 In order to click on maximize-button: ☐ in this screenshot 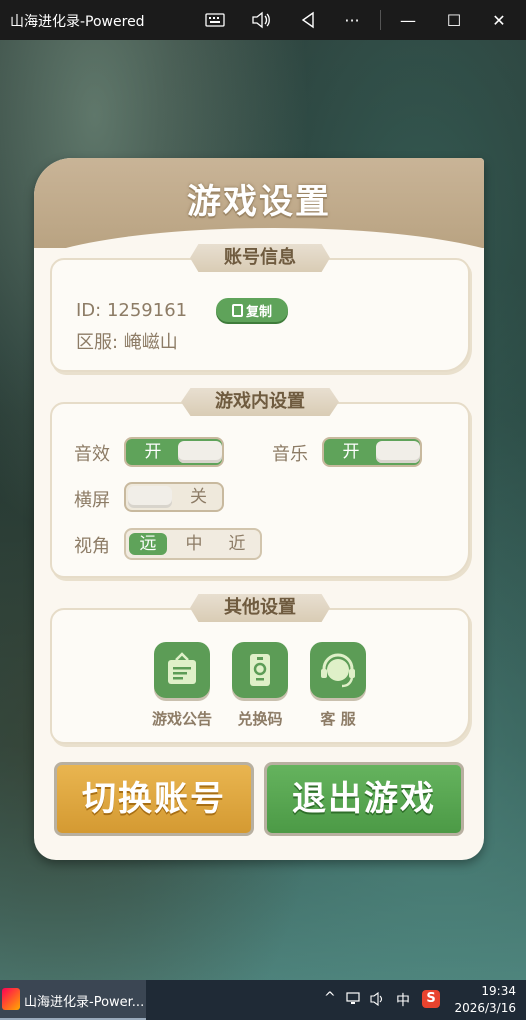, I will do `click(454, 20)`.